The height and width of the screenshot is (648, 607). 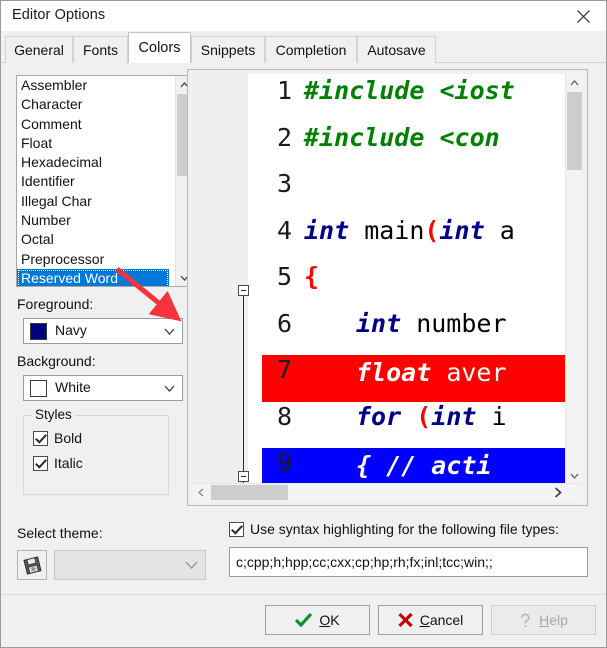 What do you see at coordinates (311, 49) in the screenshot?
I see `tab-completion: Completion` at bounding box center [311, 49].